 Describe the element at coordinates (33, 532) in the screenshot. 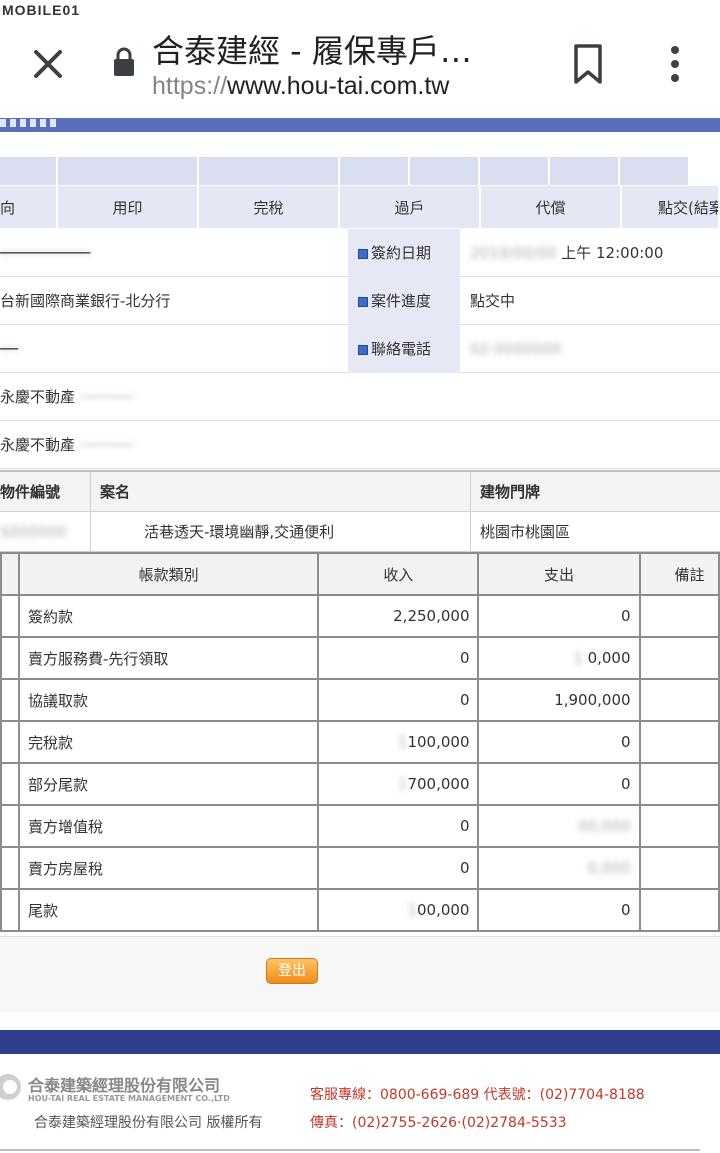

I see `property-id-value: S000000` at that location.